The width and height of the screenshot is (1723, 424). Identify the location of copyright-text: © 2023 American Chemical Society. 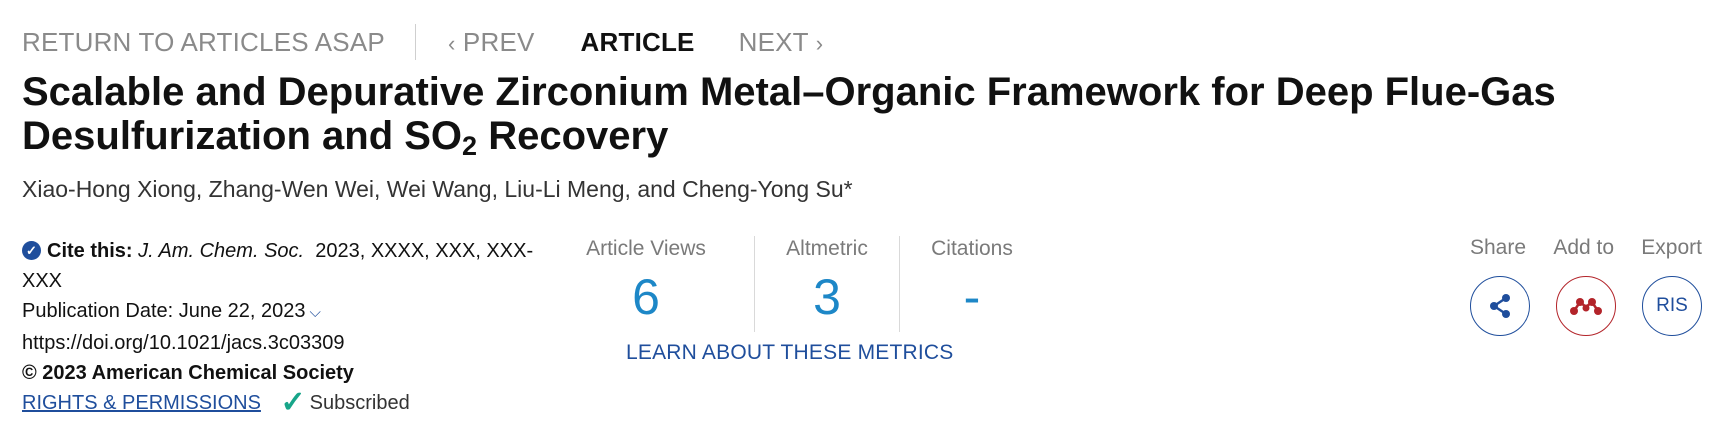
(188, 373).